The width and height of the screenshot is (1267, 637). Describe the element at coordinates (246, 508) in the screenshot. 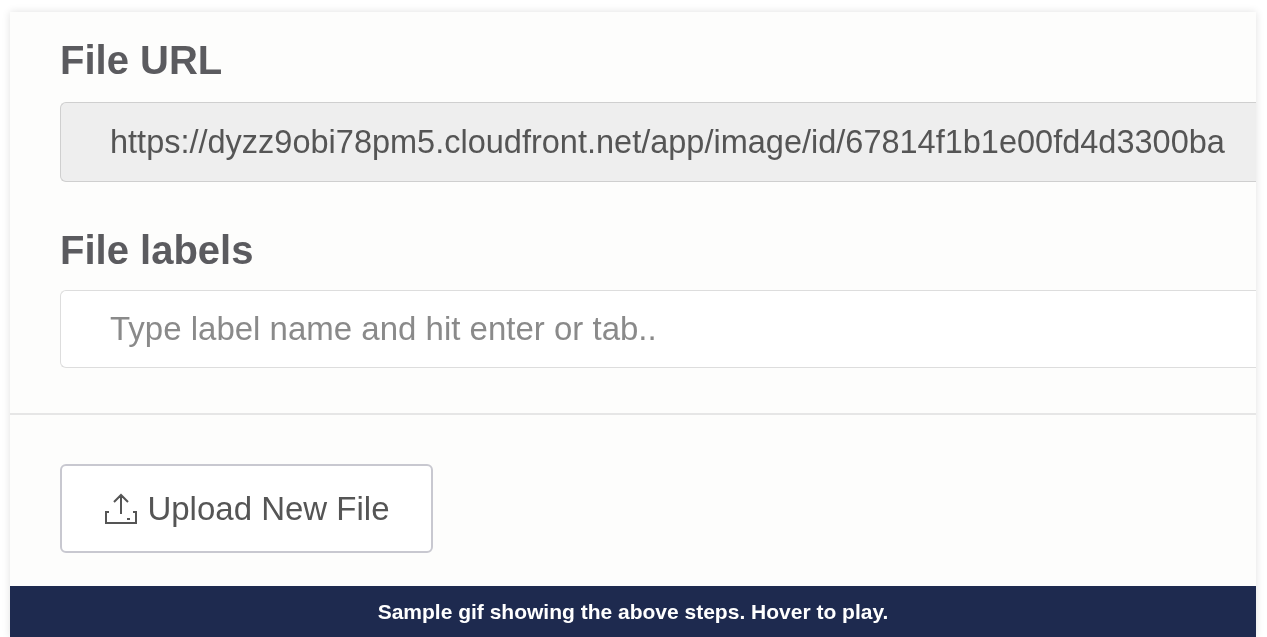

I see `upload-button: Upload New File` at that location.